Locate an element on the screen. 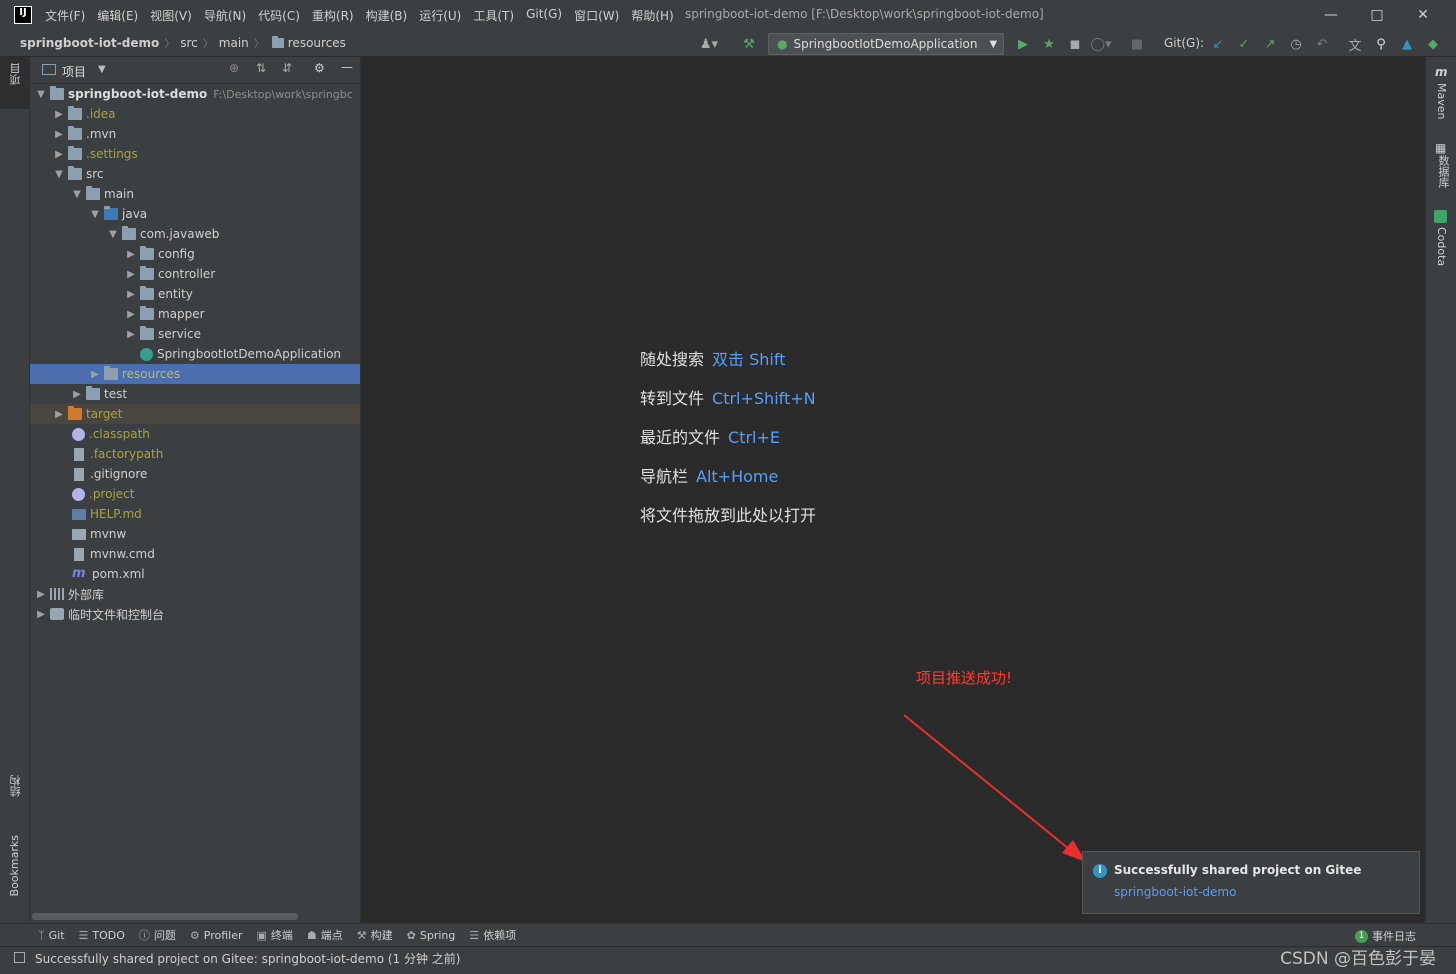 The image size is (1456, 974). tree-item-java: ▼ java is located at coordinates (195, 214).